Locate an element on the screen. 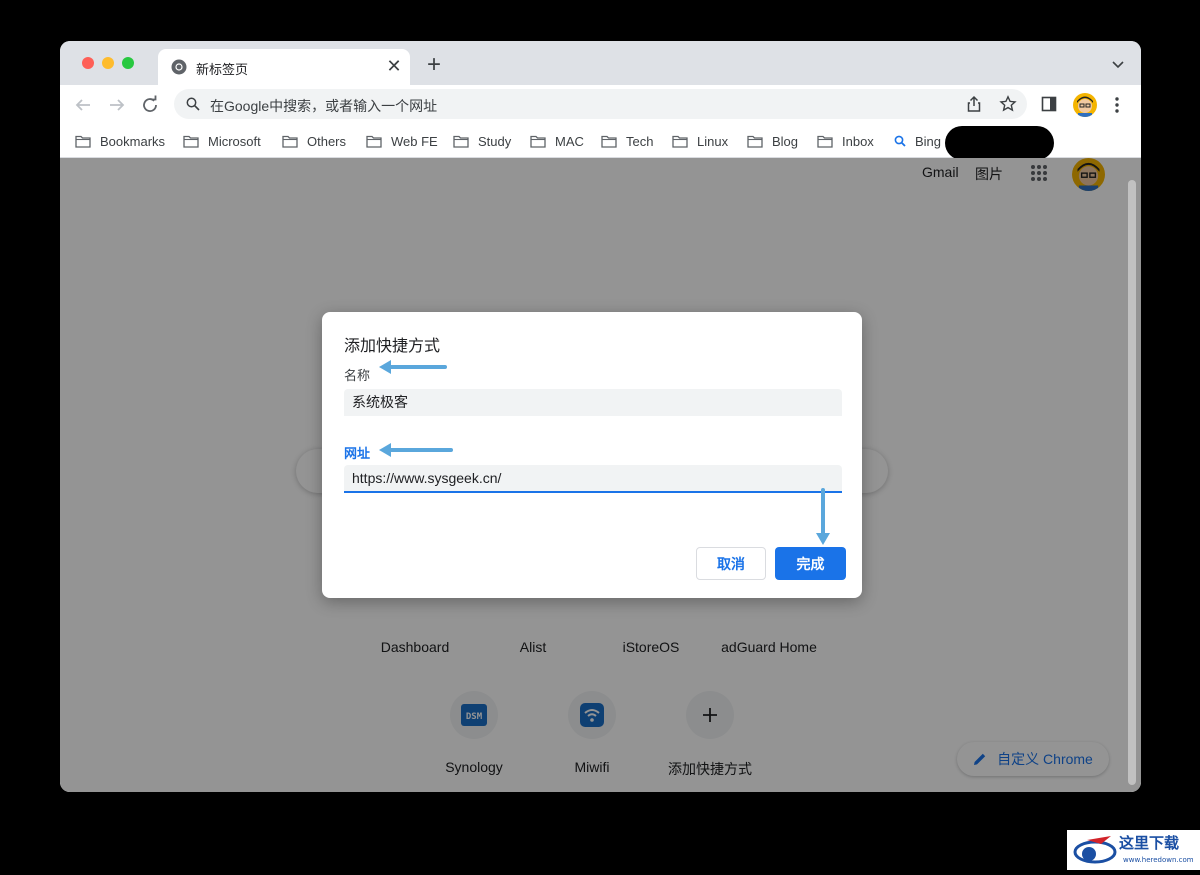  bookmark-folder: MAC is located at coordinates (557, 141).